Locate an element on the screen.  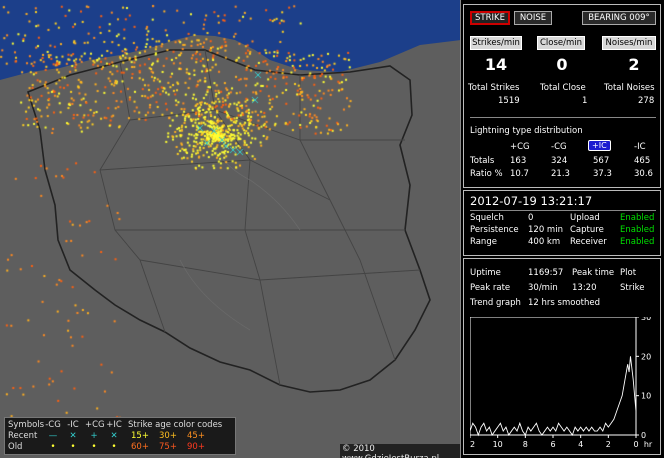
strikes-per-min-value: 14 is located at coordinates (496, 64).